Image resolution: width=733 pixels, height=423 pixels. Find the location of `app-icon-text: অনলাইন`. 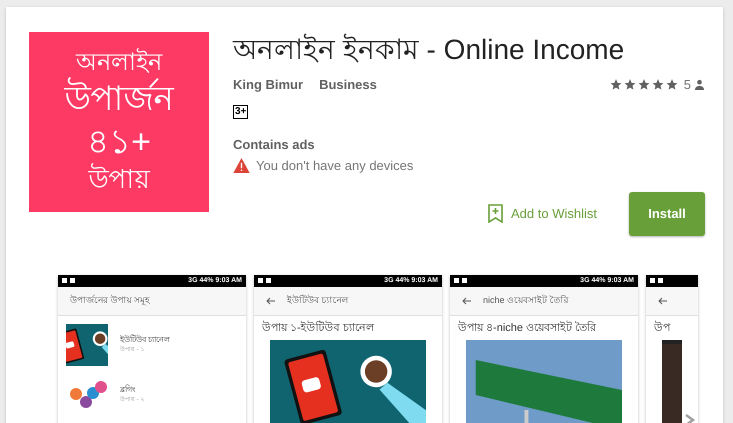

app-icon-text: অনলাইন is located at coordinates (119, 62).